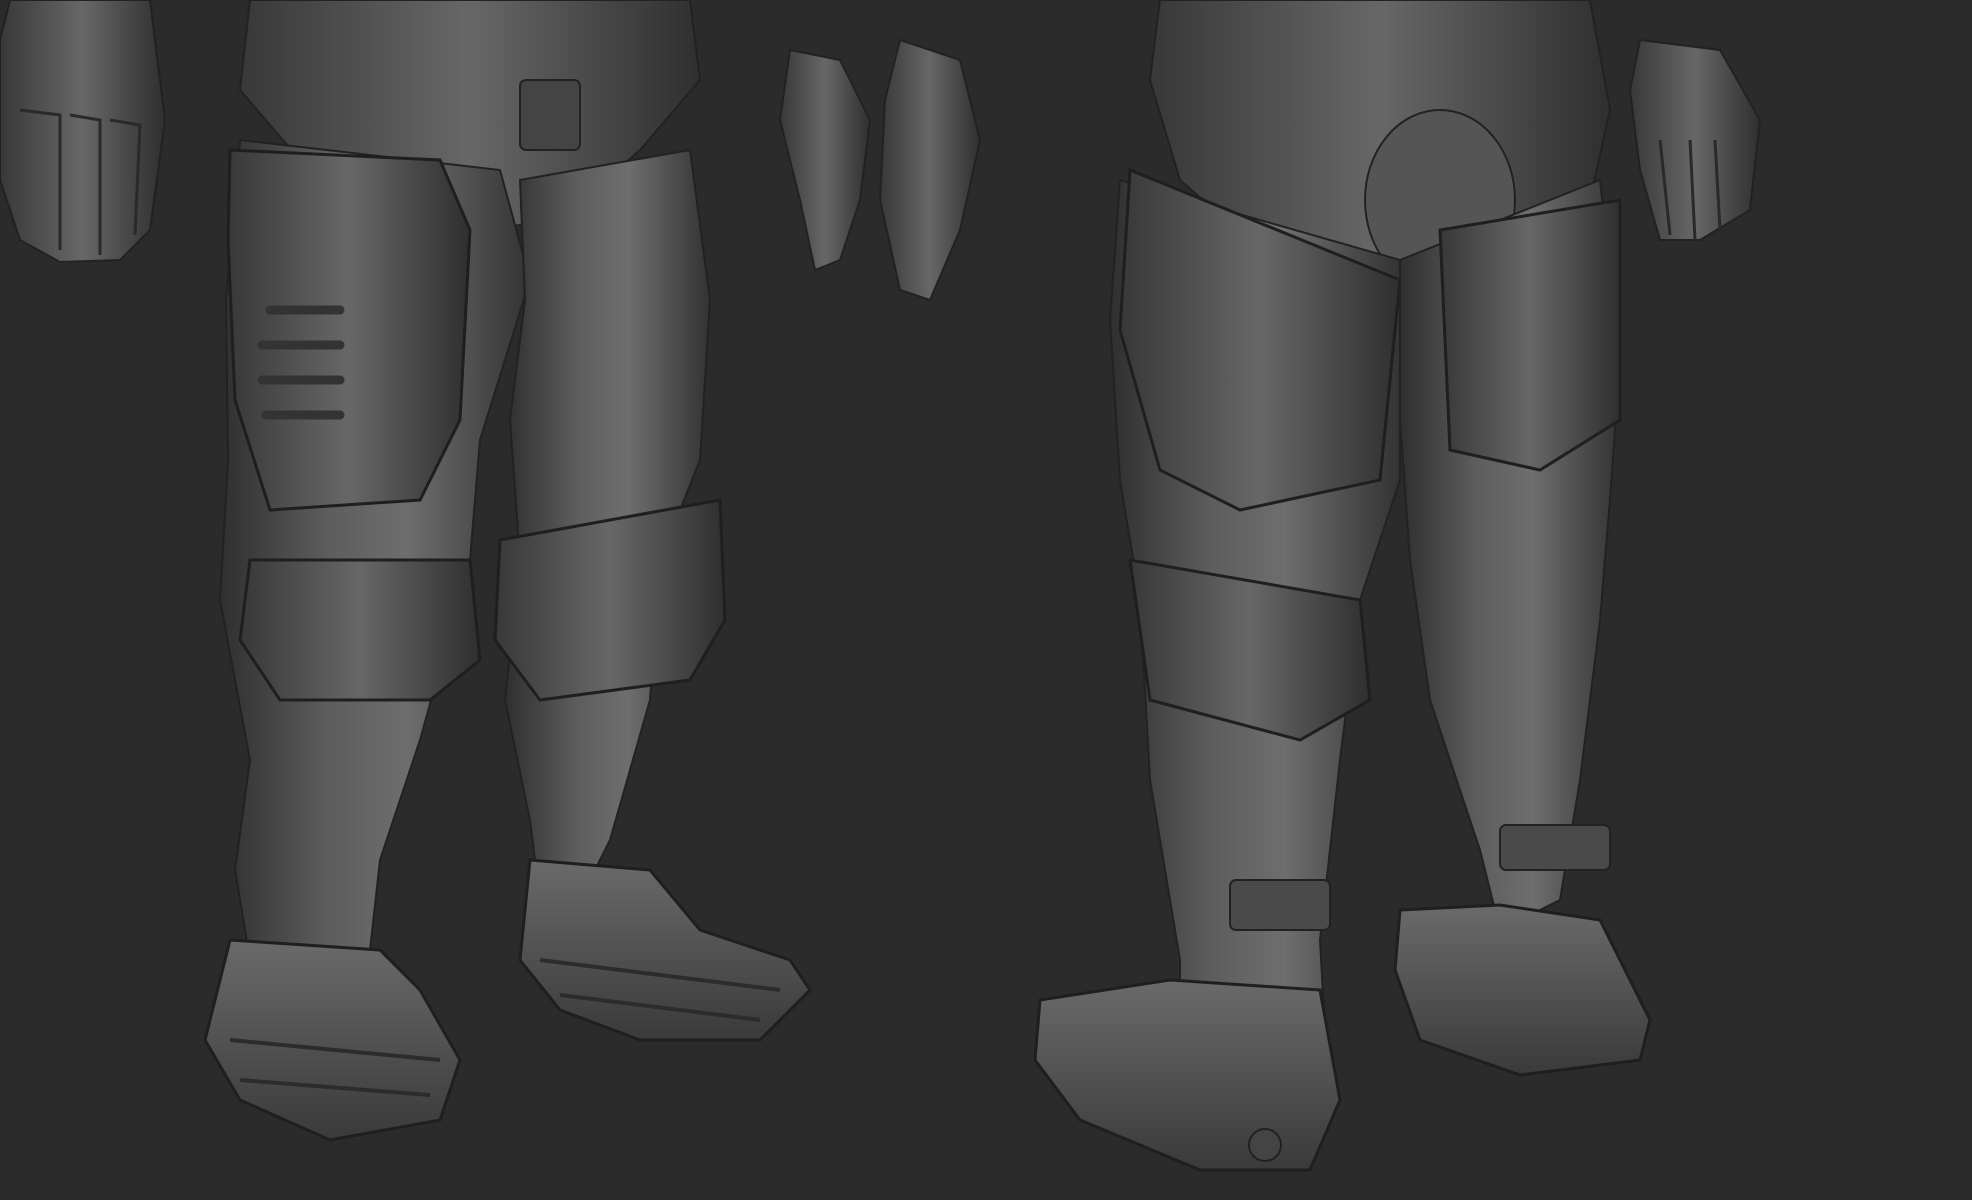  Describe the element at coordinates (1280, 905) in the screenshot. I see `back-left-strap` at that location.